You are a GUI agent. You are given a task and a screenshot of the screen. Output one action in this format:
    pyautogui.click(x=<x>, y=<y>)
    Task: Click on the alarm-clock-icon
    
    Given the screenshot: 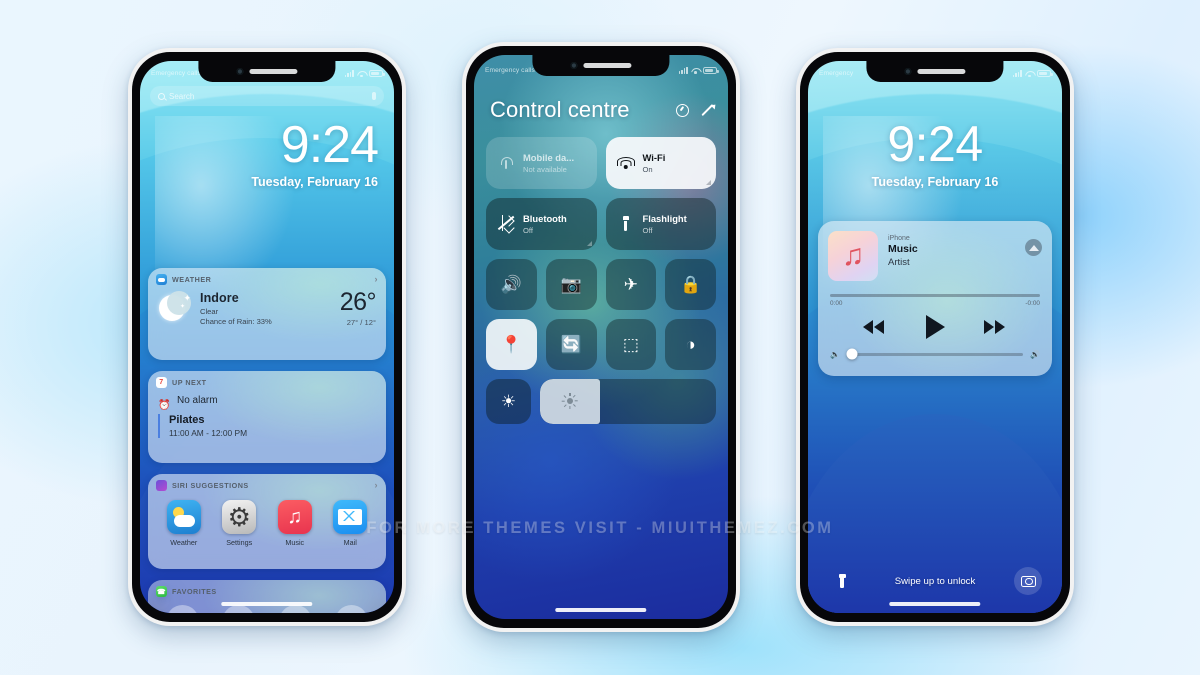 What is the action you would take?
    pyautogui.click(x=163, y=400)
    